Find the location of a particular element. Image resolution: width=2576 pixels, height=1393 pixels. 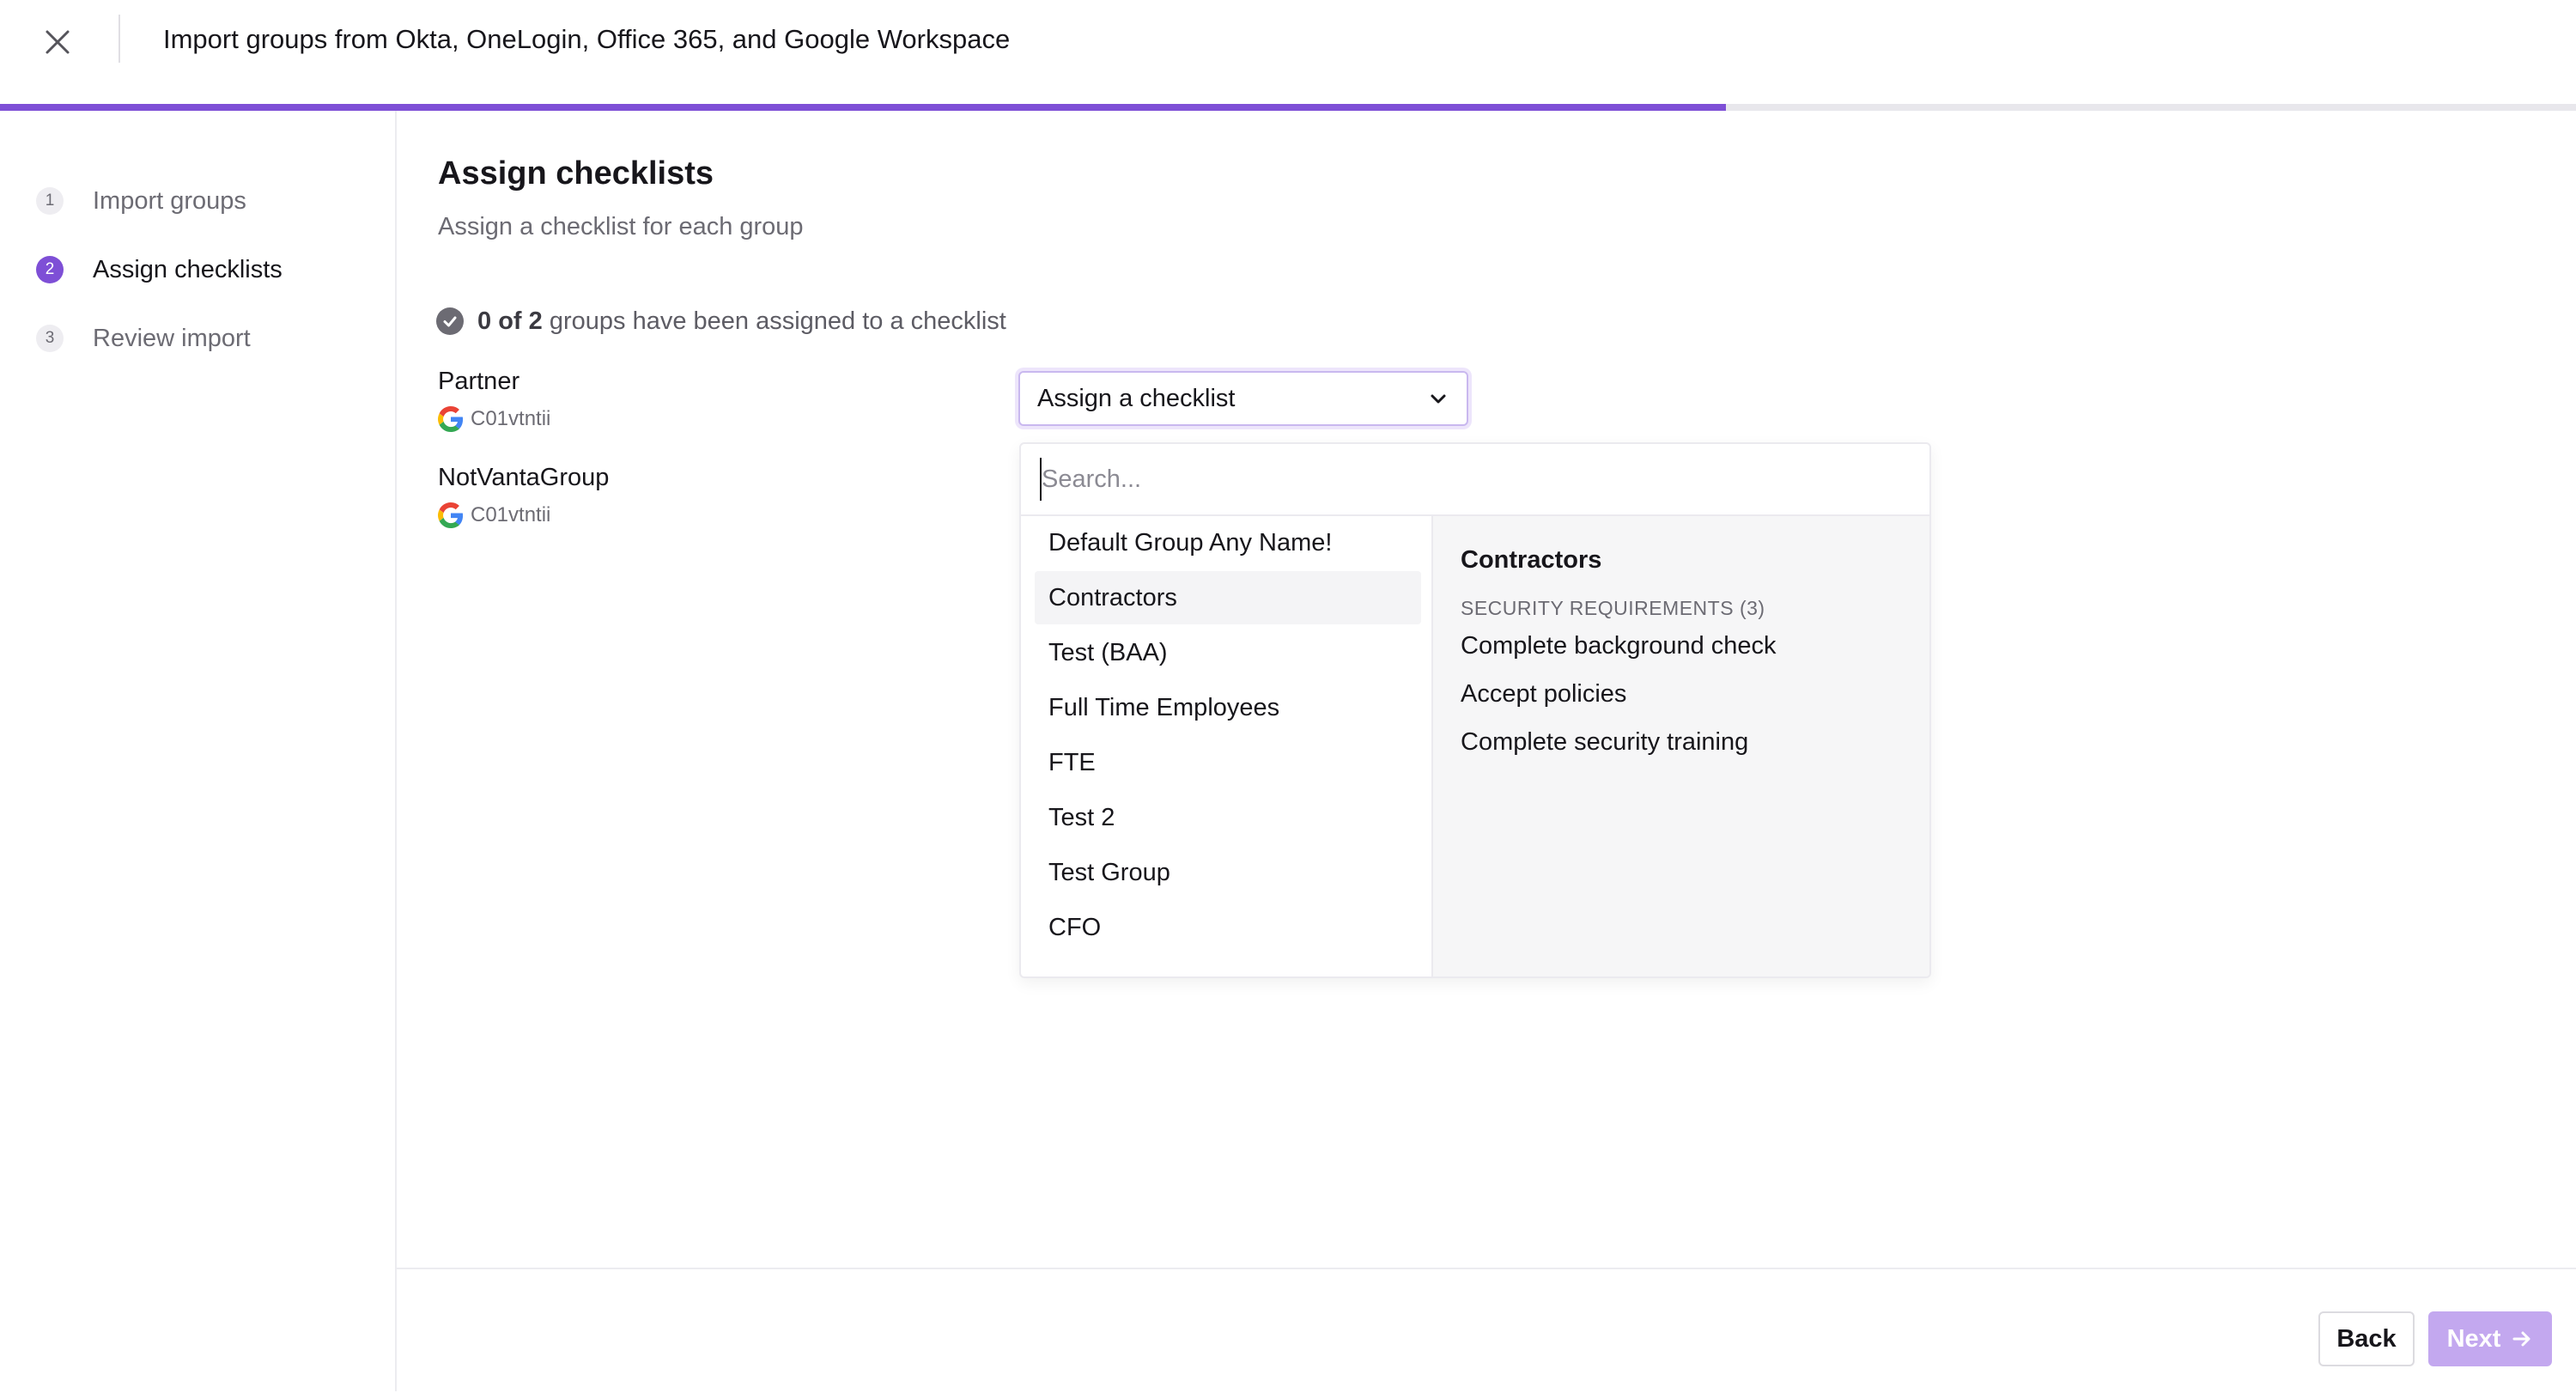

step-assign-checklists: 2 Assign checklists is located at coordinates (159, 269).